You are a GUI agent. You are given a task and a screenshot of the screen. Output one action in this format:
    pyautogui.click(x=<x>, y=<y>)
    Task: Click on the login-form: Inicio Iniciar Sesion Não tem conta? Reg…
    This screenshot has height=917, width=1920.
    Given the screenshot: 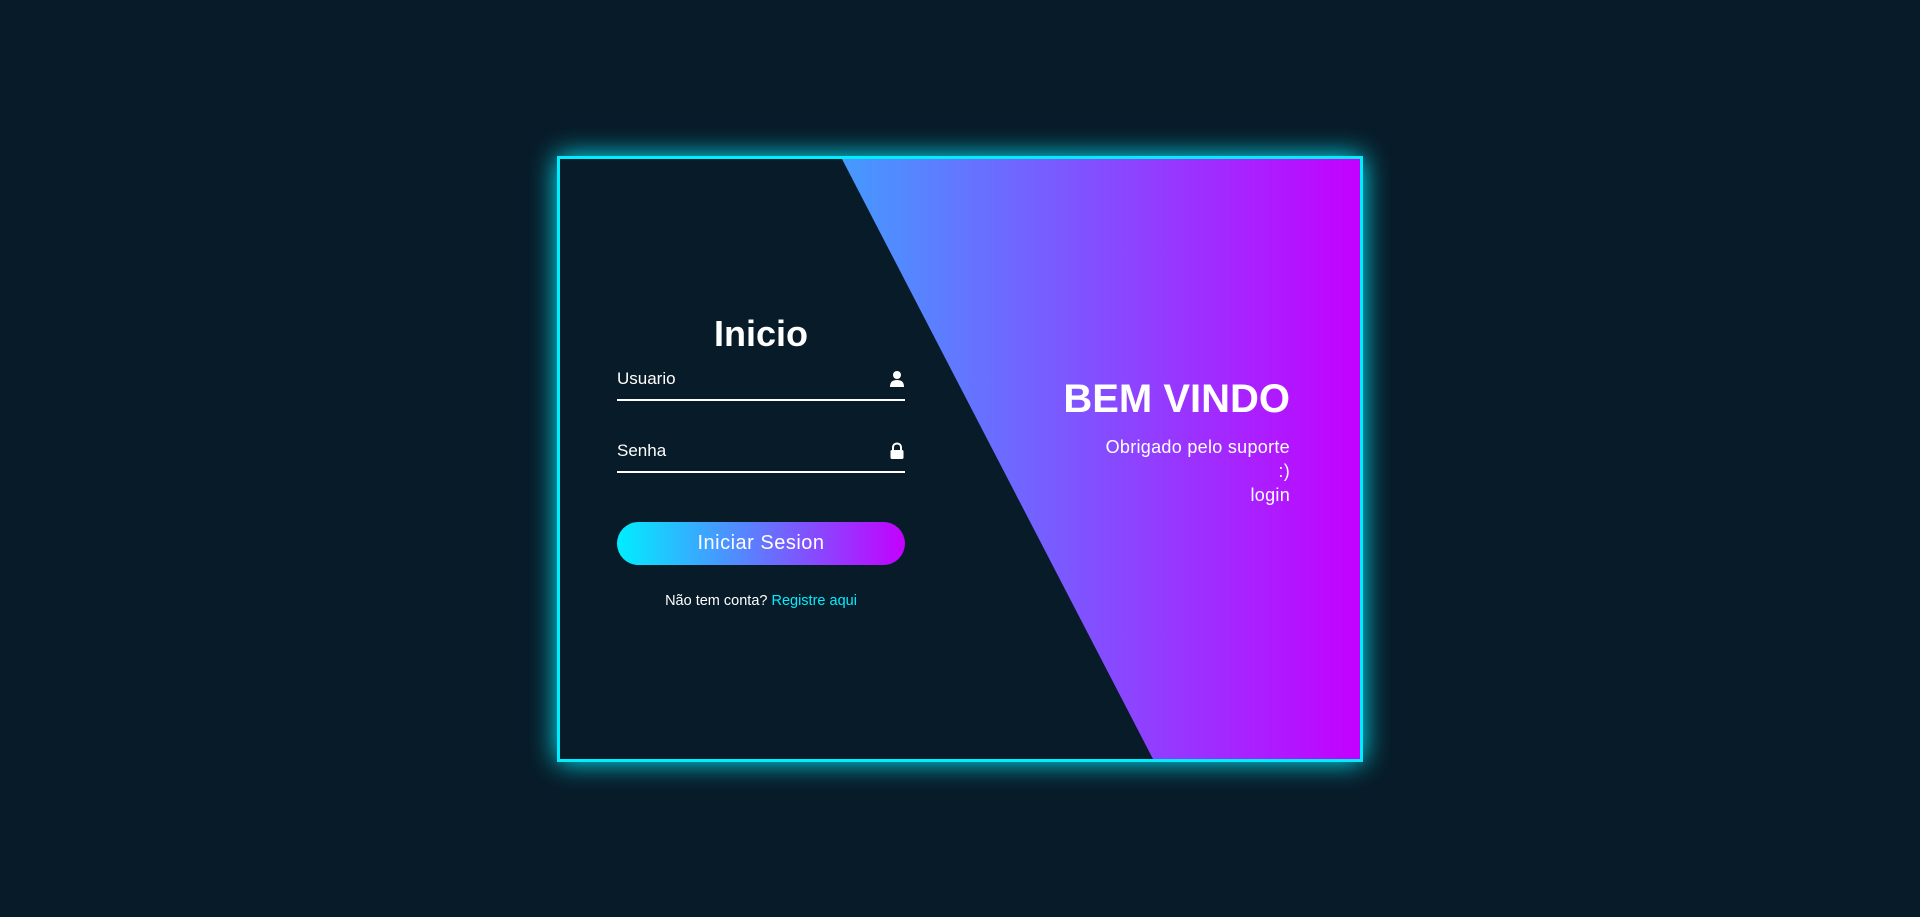 What is the action you would take?
    pyautogui.click(x=761, y=459)
    